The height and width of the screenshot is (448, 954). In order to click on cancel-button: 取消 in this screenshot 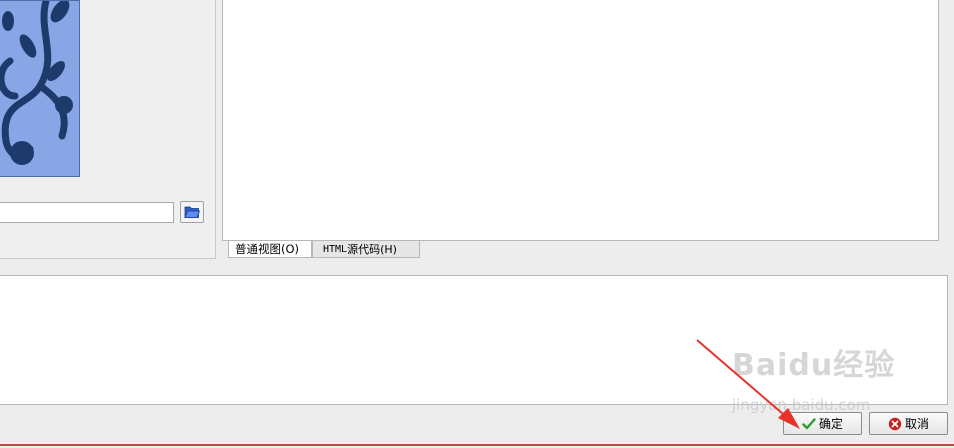, I will do `click(908, 423)`.